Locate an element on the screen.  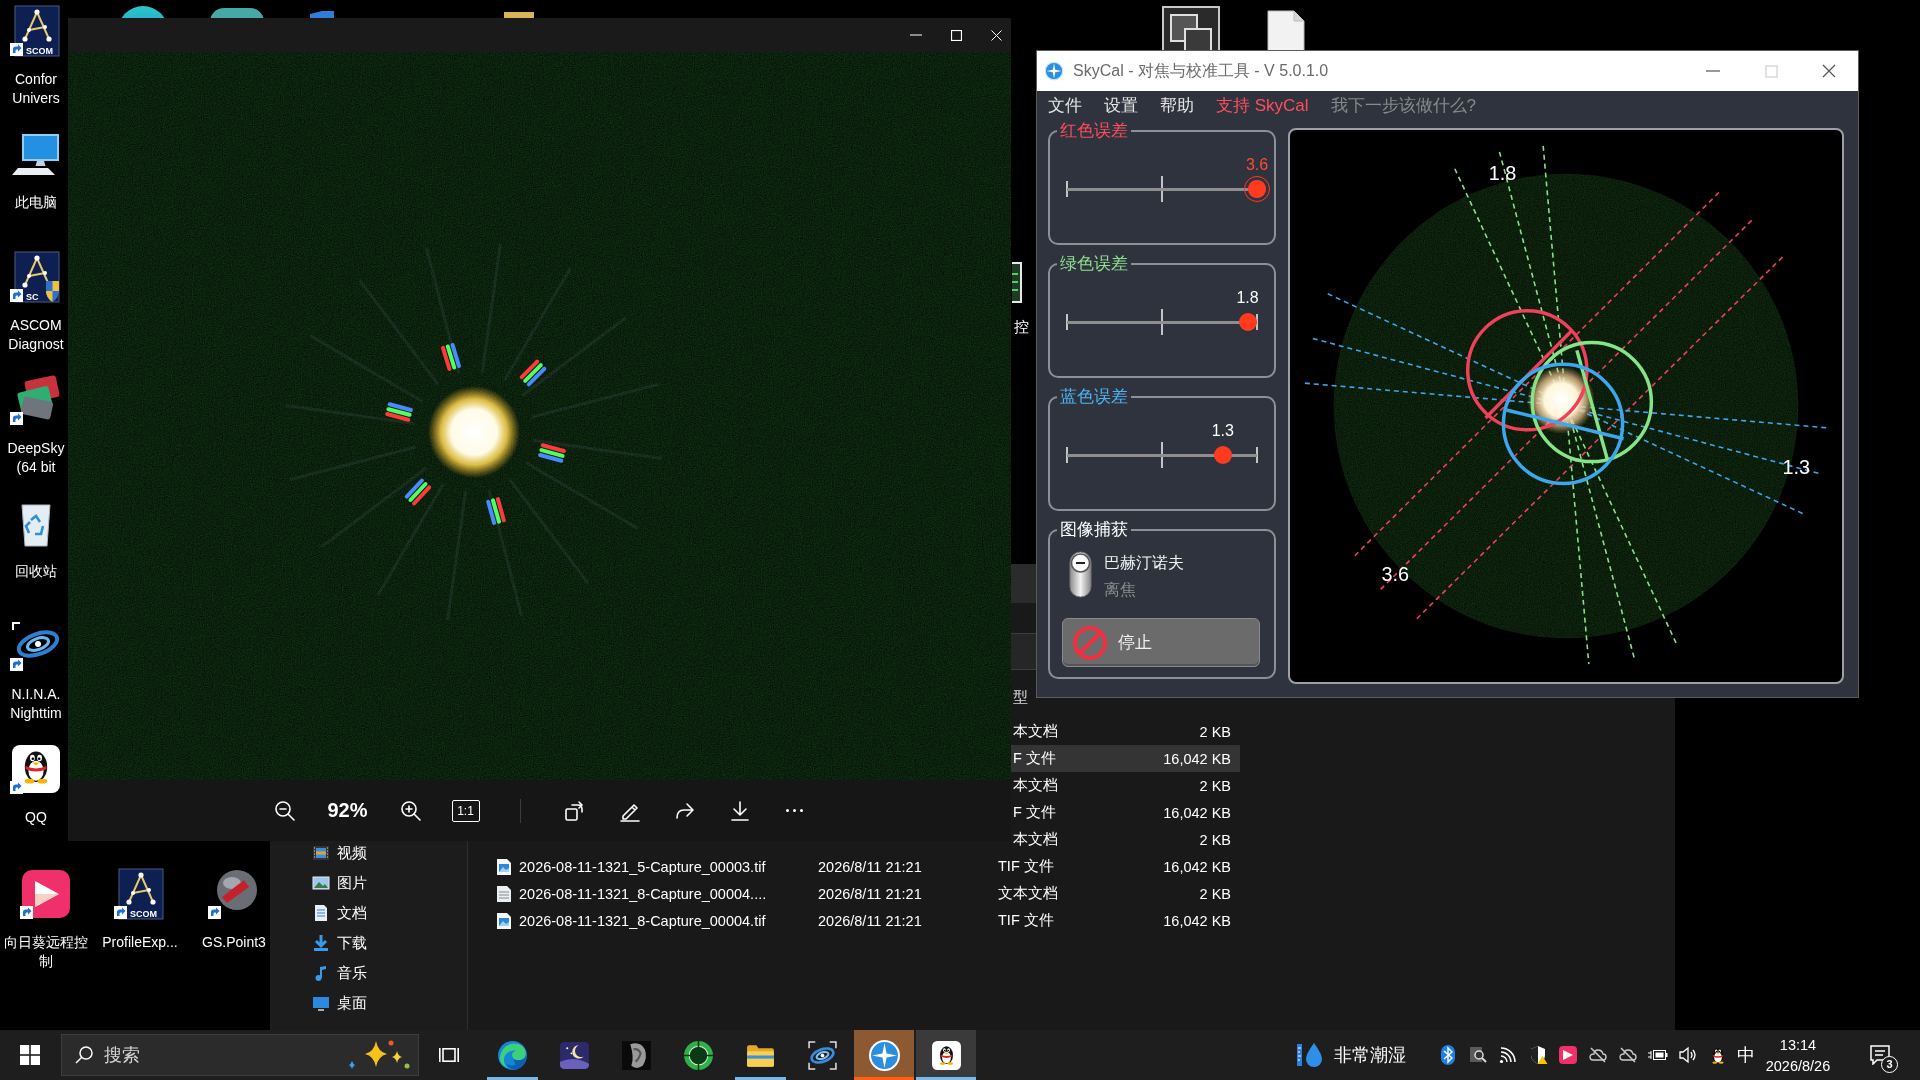
input-method-indicator: 中 is located at coordinates (1745, 1055).